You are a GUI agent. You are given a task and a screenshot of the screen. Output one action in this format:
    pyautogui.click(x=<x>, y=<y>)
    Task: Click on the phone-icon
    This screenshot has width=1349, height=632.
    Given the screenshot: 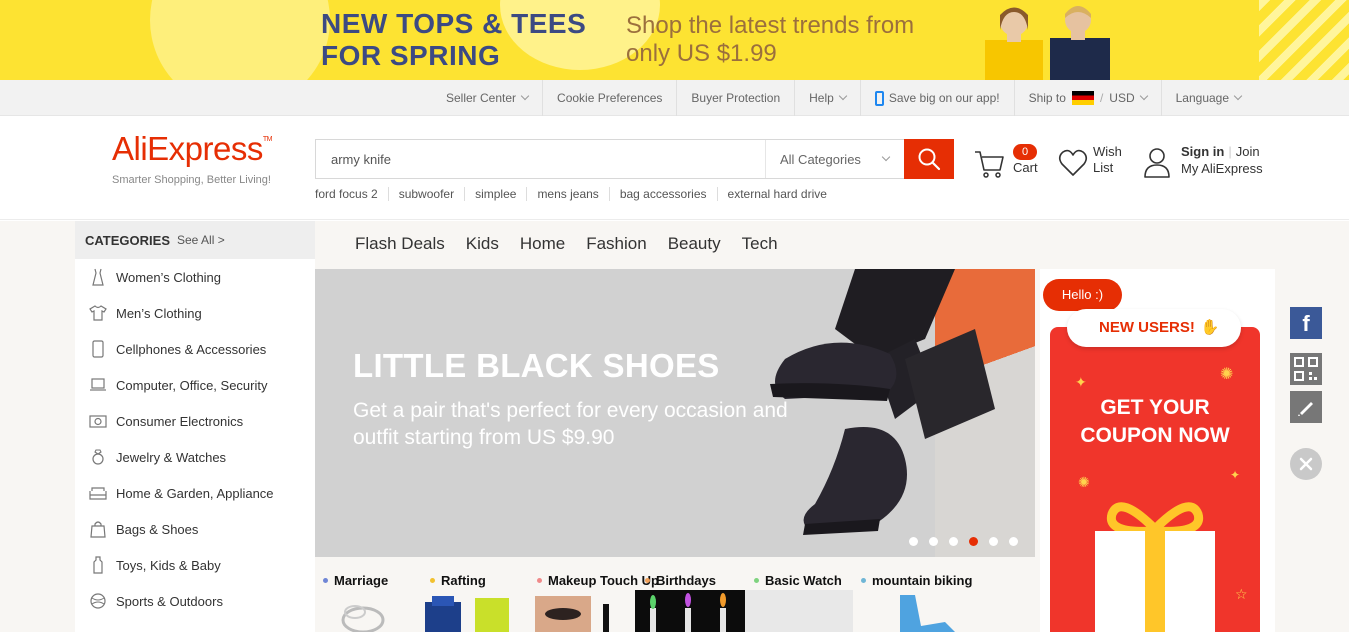 What is the action you would take?
    pyautogui.click(x=98, y=349)
    